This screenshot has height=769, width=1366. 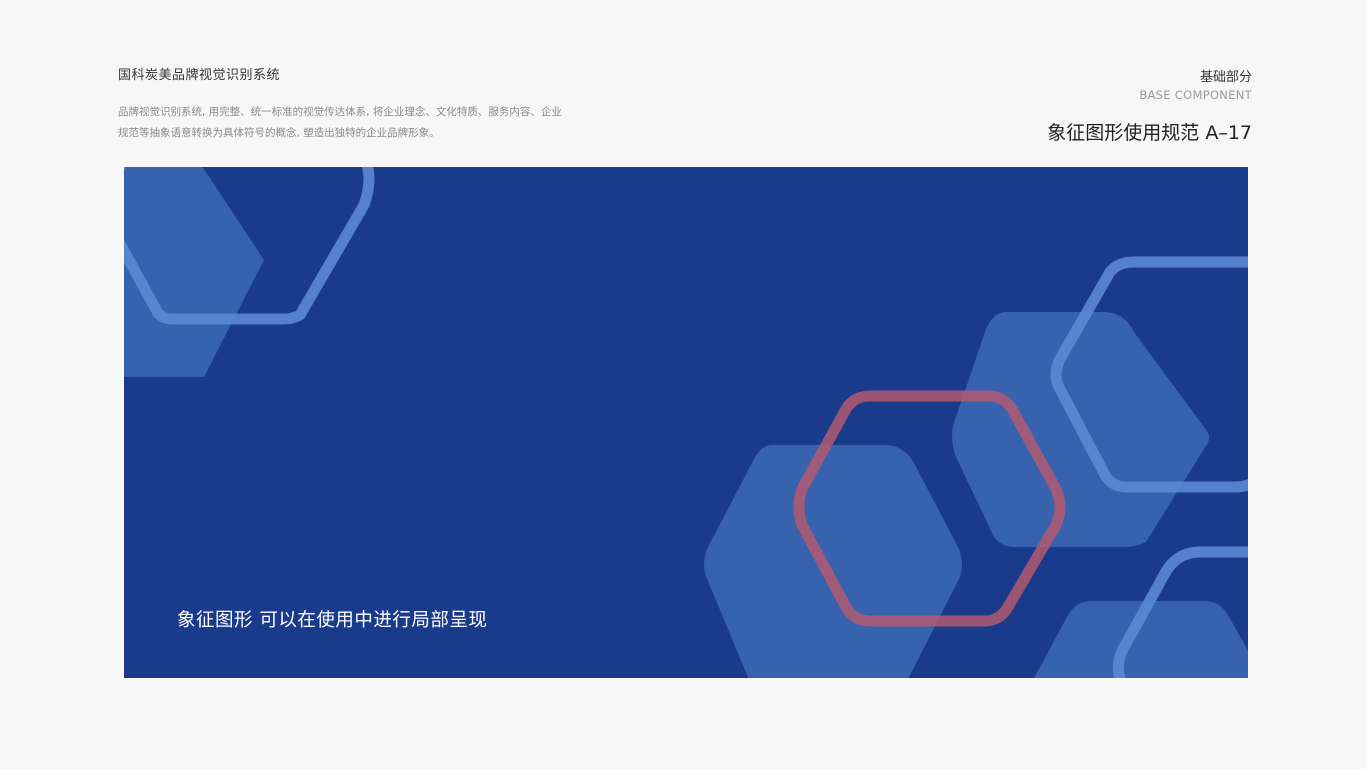 What do you see at coordinates (199, 75) in the screenshot?
I see `brand-title: 国科炭美品牌视觉识别系统` at bounding box center [199, 75].